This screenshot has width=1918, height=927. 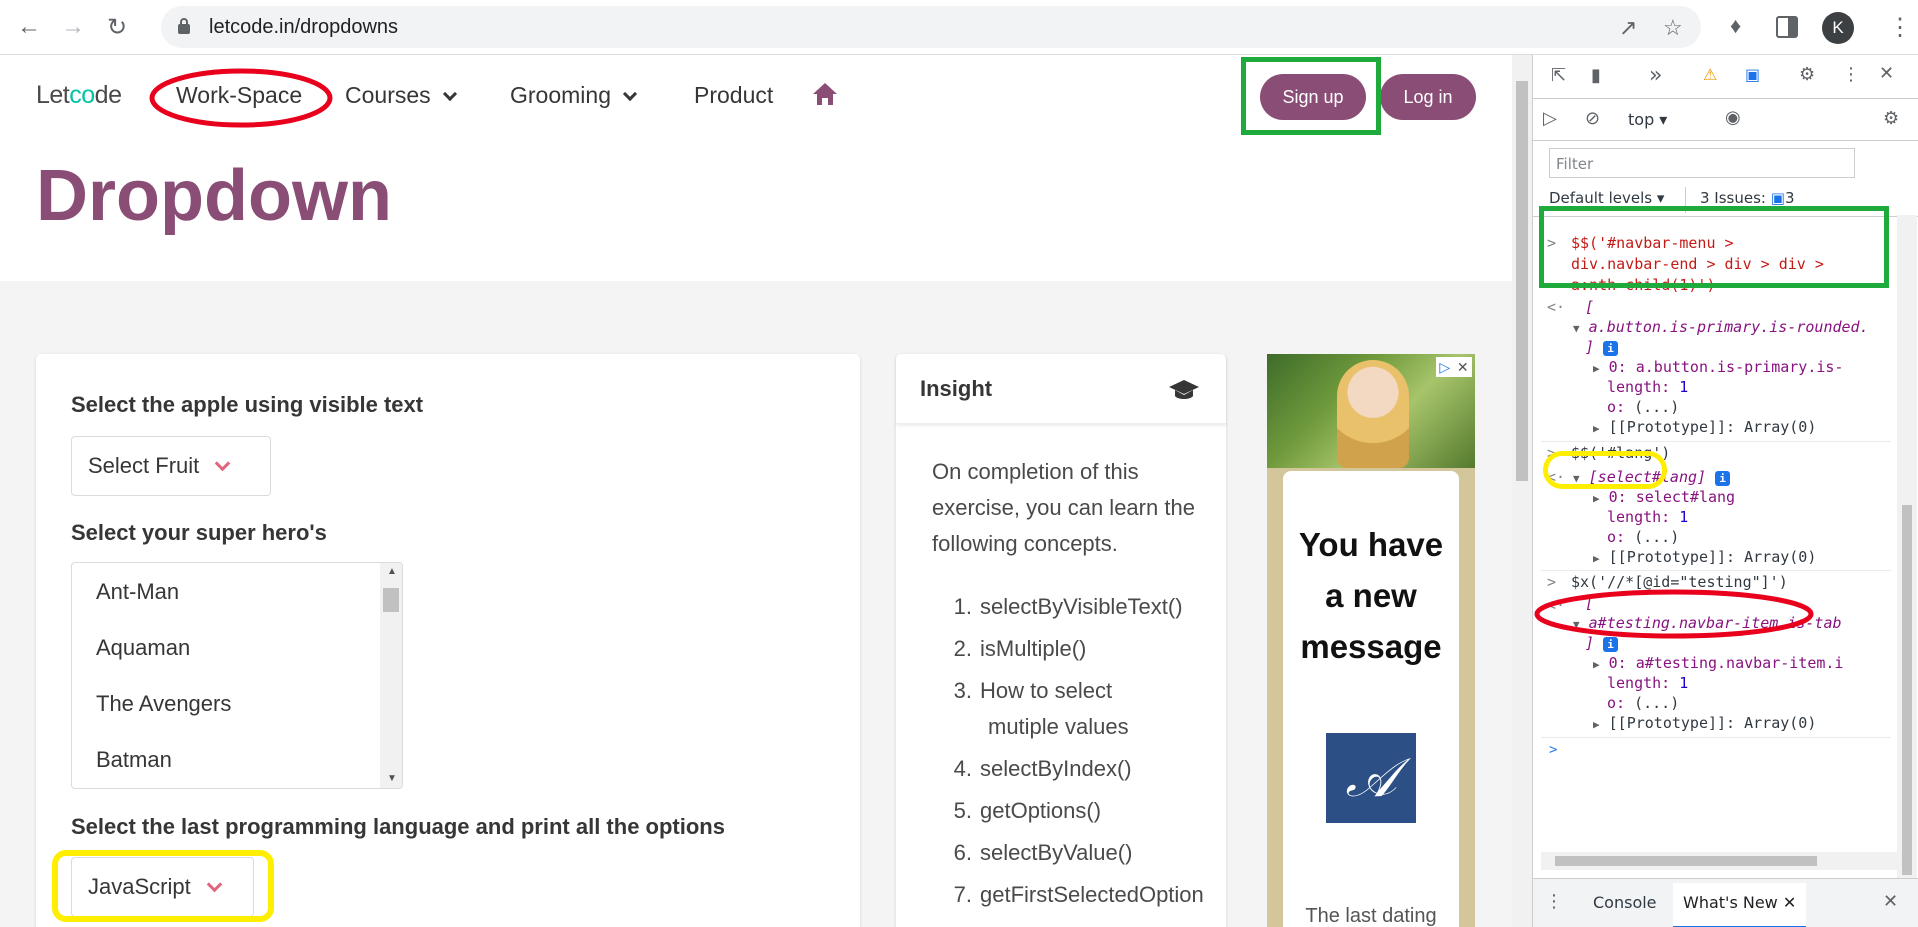 I want to click on result-expander: ▼ [select#lang] i, so click(x=1652, y=478).